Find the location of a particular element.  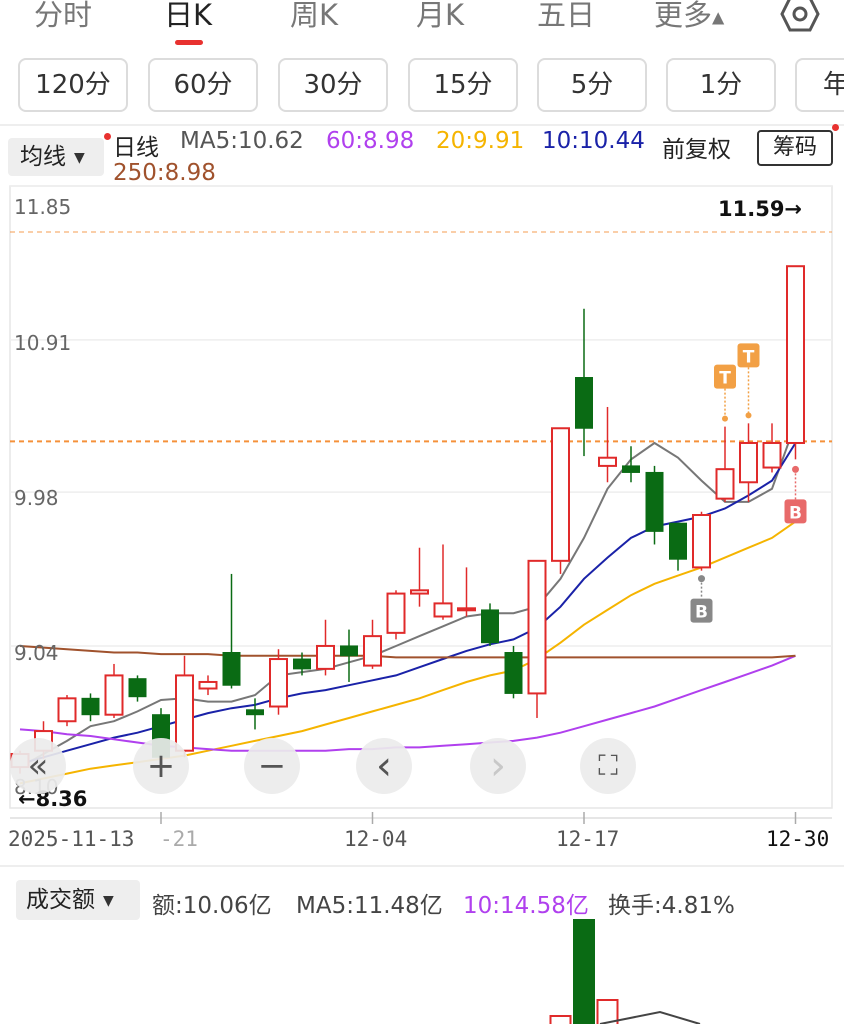

x-date-label: -21 is located at coordinates (179, 839).